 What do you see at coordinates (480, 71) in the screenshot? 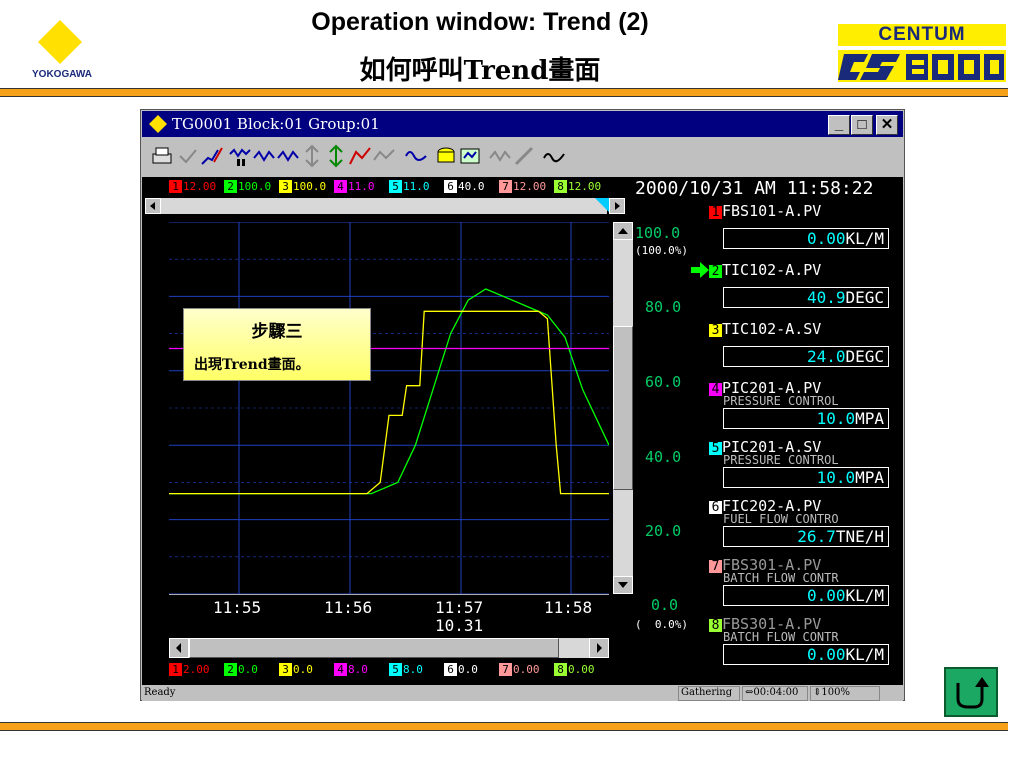
I see `page-subtitle: 如何呼叫Trend畫面` at bounding box center [480, 71].